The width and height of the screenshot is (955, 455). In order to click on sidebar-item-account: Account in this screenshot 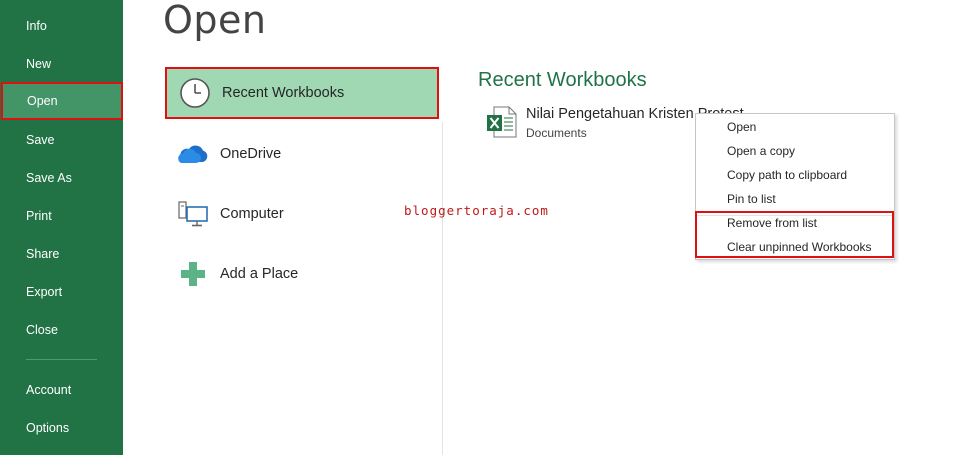, I will do `click(61, 390)`.